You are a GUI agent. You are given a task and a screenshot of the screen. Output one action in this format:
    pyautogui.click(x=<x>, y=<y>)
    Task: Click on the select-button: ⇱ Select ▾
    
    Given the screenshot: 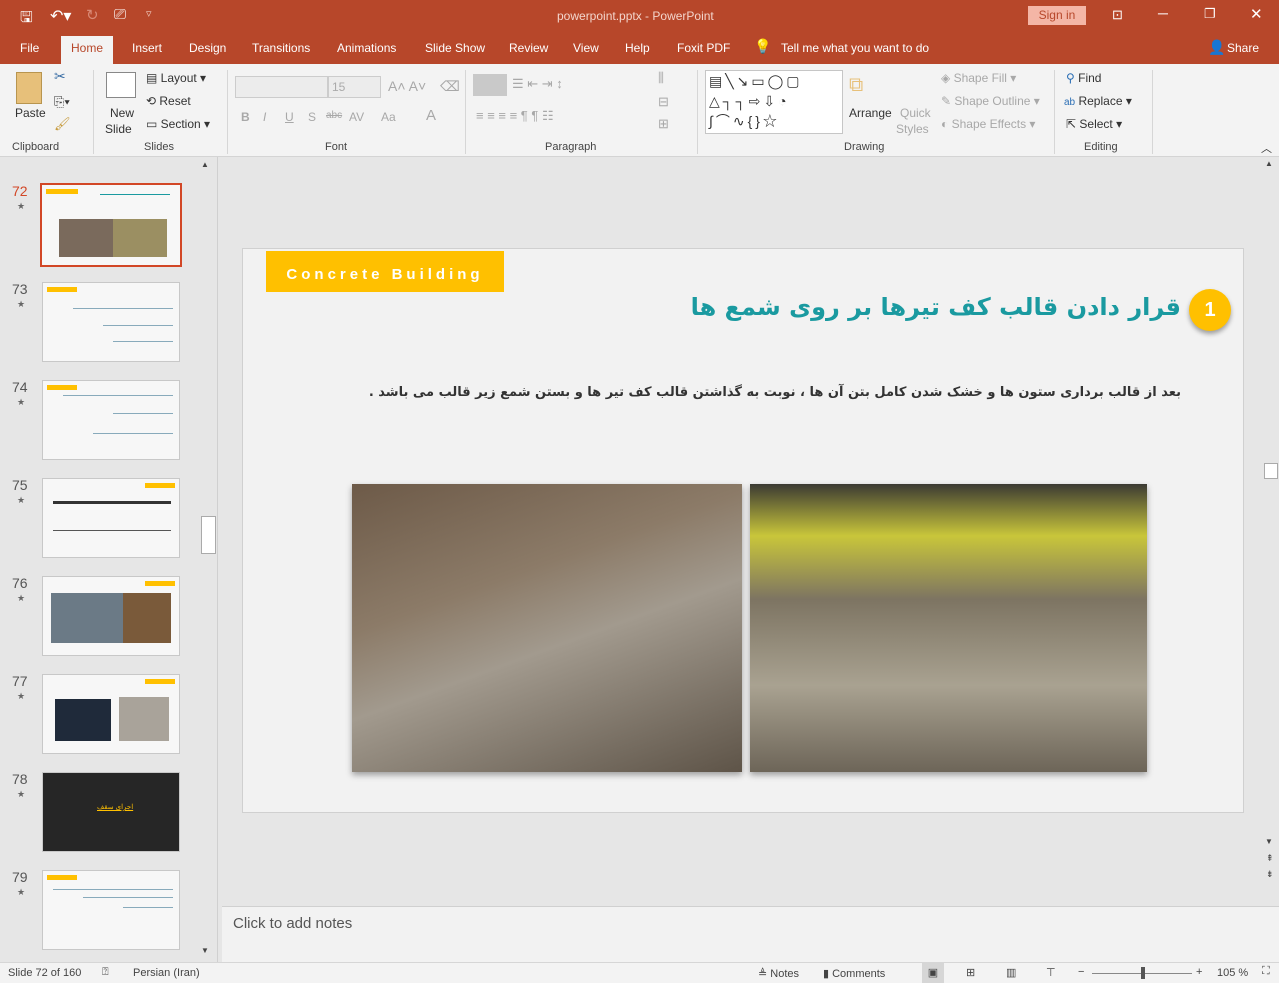 What is the action you would take?
    pyautogui.click(x=1094, y=124)
    